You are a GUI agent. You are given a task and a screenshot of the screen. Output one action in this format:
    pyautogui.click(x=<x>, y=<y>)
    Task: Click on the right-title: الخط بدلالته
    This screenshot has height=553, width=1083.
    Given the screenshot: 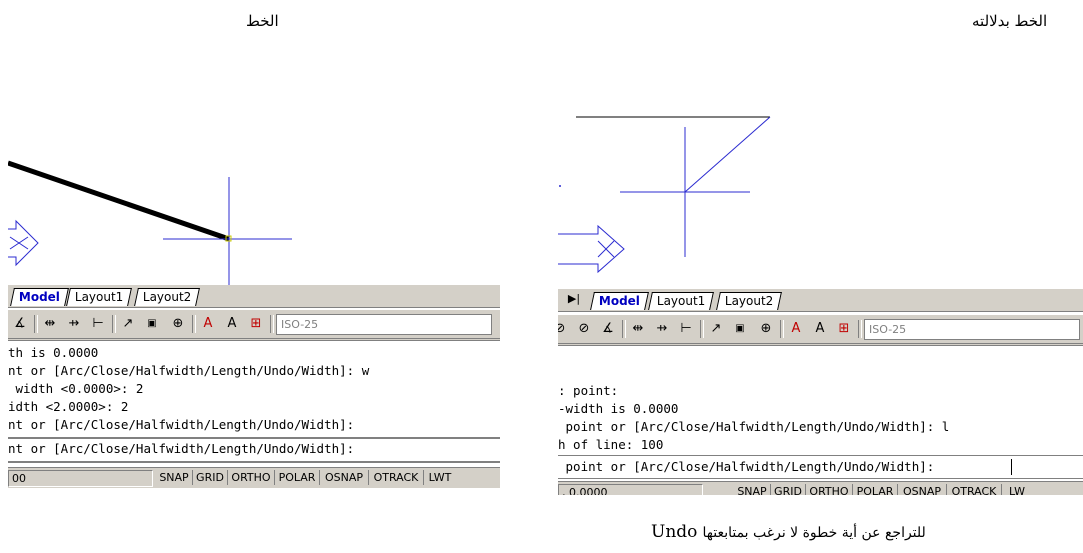 What is the action you would take?
    pyautogui.click(x=1010, y=21)
    